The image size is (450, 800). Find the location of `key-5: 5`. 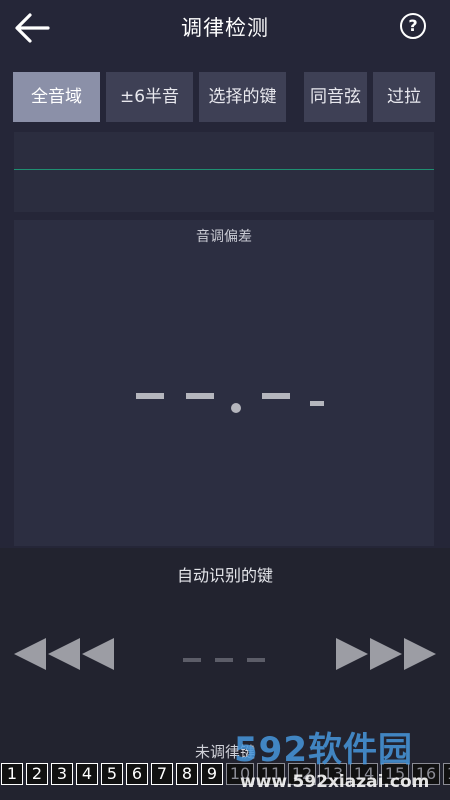

key-5: 5 is located at coordinates (112, 774).